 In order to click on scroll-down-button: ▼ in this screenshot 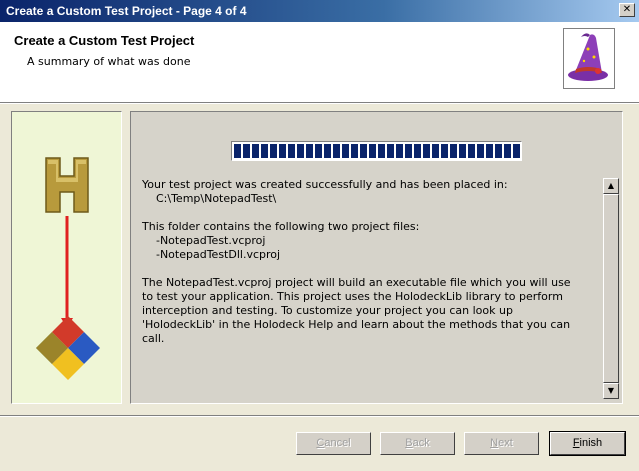, I will do `click(611, 391)`.